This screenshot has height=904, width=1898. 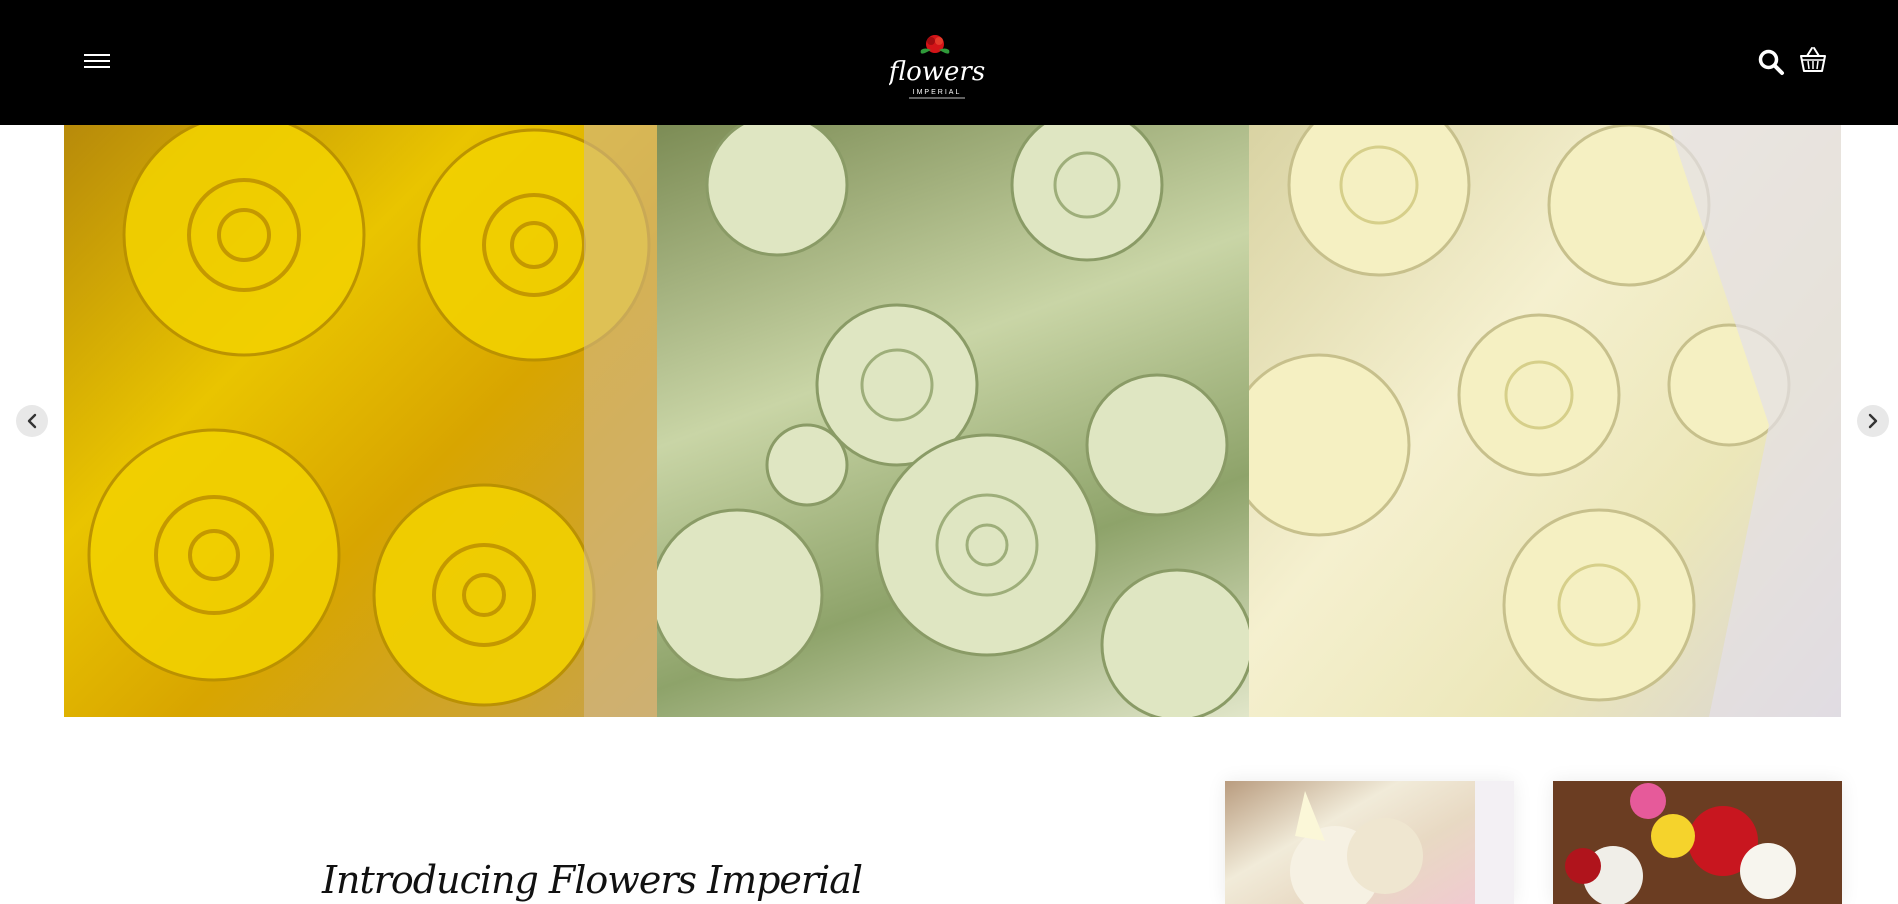 What do you see at coordinates (592, 880) in the screenshot?
I see `intro-heading: Introducing Flowers Imperial` at bounding box center [592, 880].